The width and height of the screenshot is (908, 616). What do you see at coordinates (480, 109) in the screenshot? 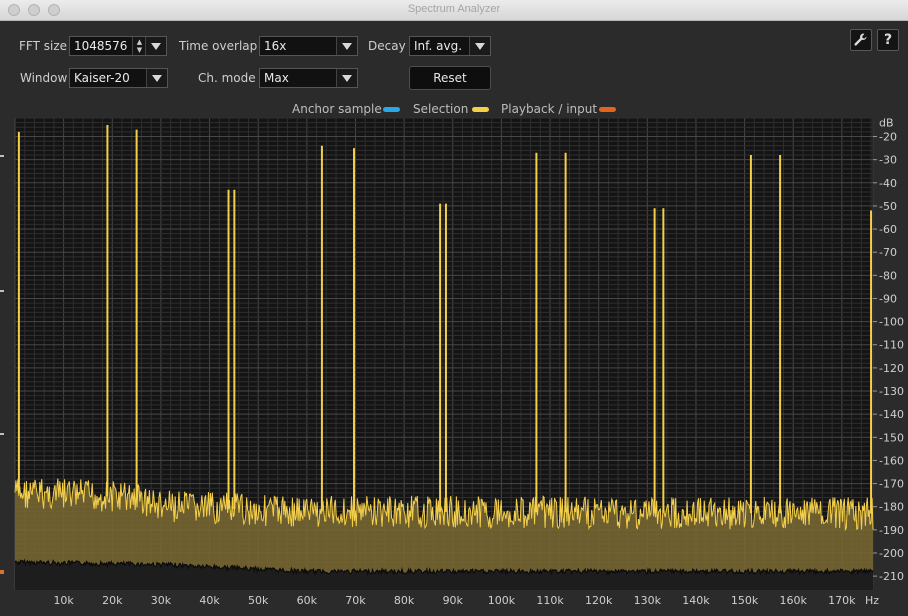
I see `legend-selection-swatch` at bounding box center [480, 109].